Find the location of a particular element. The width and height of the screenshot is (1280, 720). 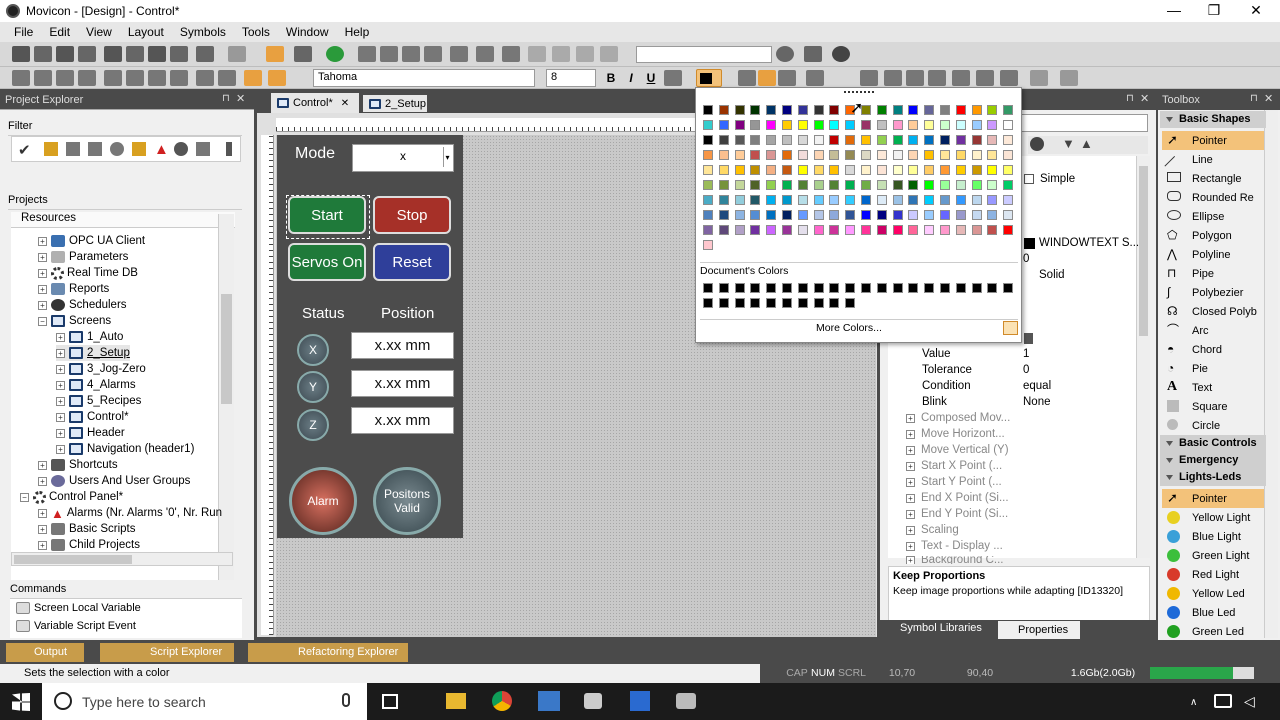

toolbox-category-lights-leds: Lights-Leds is located at coordinates (1213, 477).